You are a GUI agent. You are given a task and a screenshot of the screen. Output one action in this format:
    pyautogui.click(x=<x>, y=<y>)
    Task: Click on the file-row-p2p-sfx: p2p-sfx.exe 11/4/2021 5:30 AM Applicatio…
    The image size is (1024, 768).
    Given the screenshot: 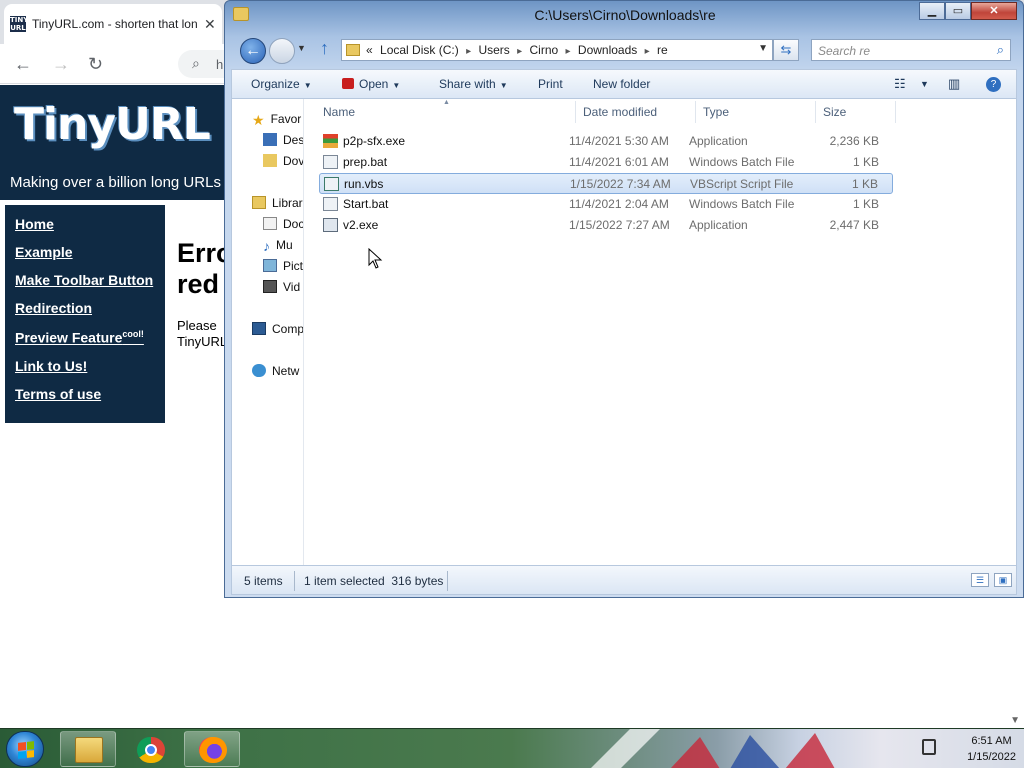 What is the action you would take?
    pyautogui.click(x=606, y=141)
    